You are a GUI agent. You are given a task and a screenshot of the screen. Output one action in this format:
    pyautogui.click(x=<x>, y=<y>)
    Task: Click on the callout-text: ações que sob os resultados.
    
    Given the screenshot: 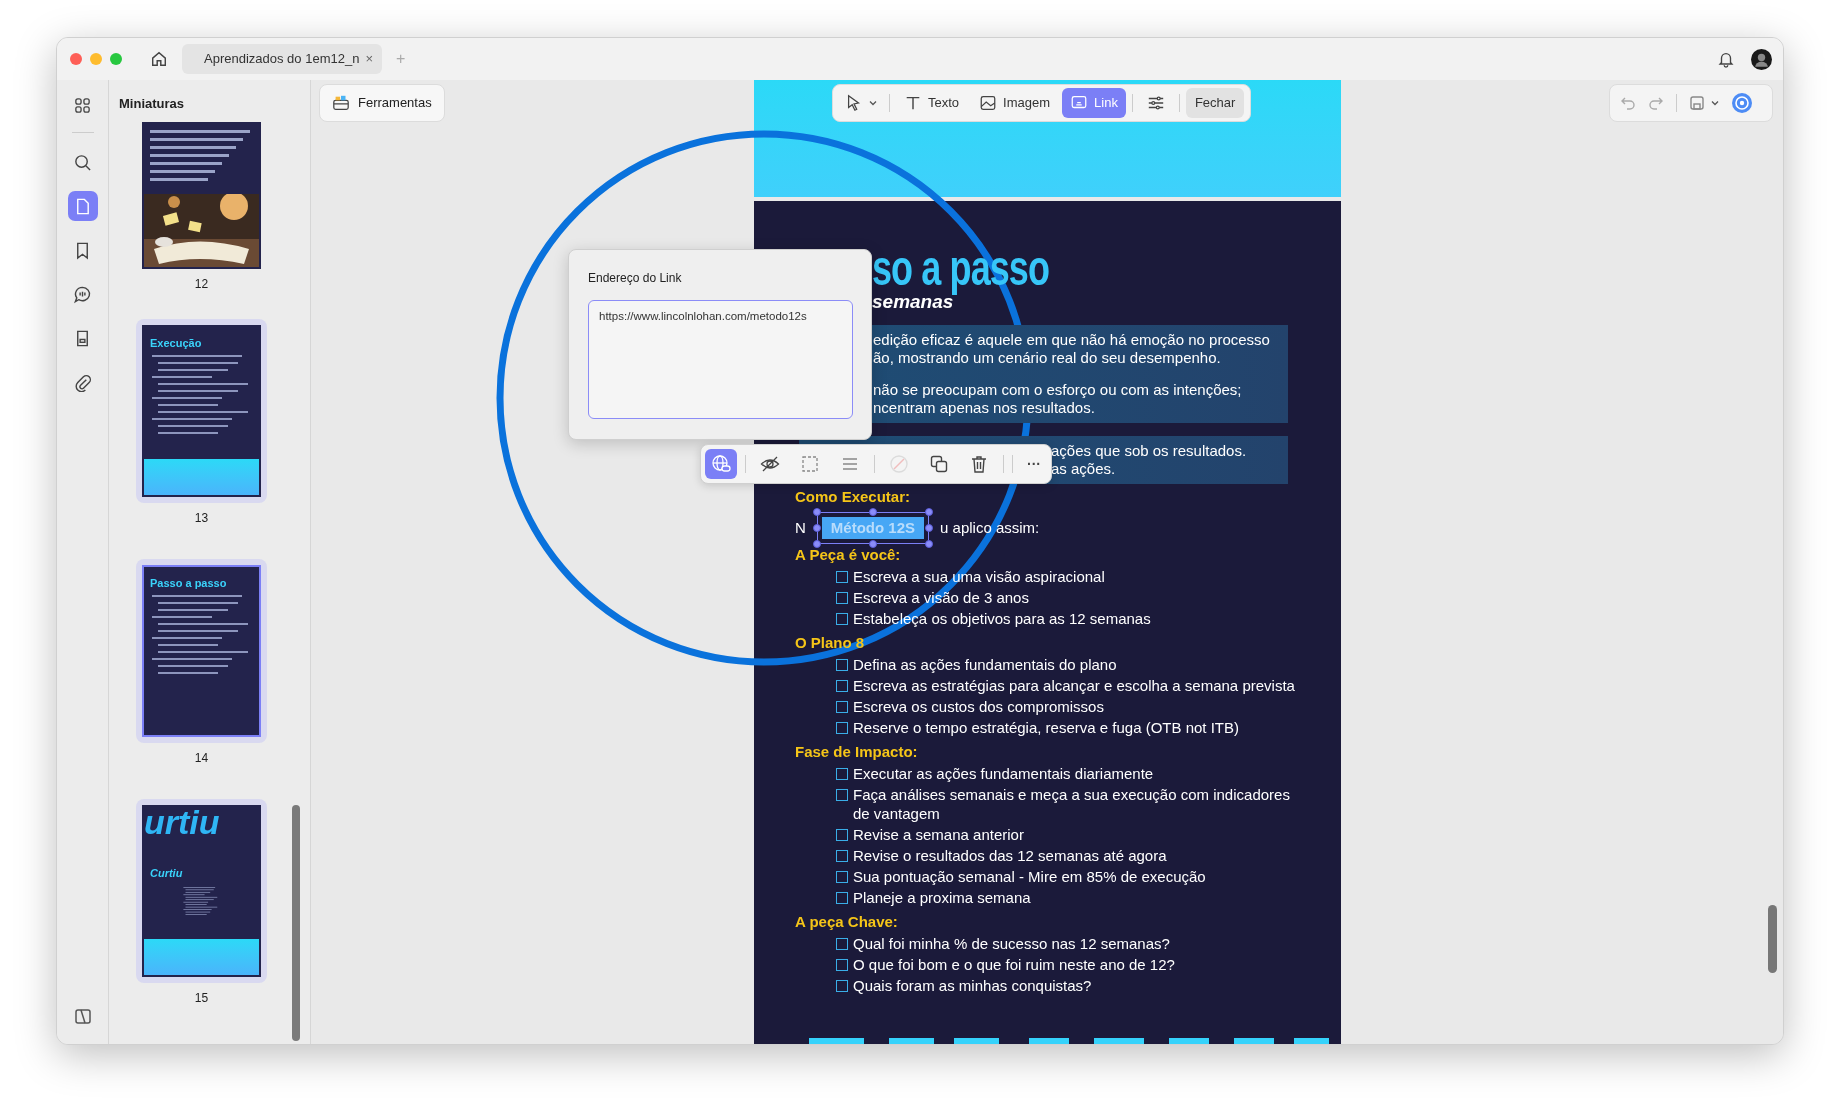 What is the action you would take?
    pyautogui.click(x=1149, y=451)
    